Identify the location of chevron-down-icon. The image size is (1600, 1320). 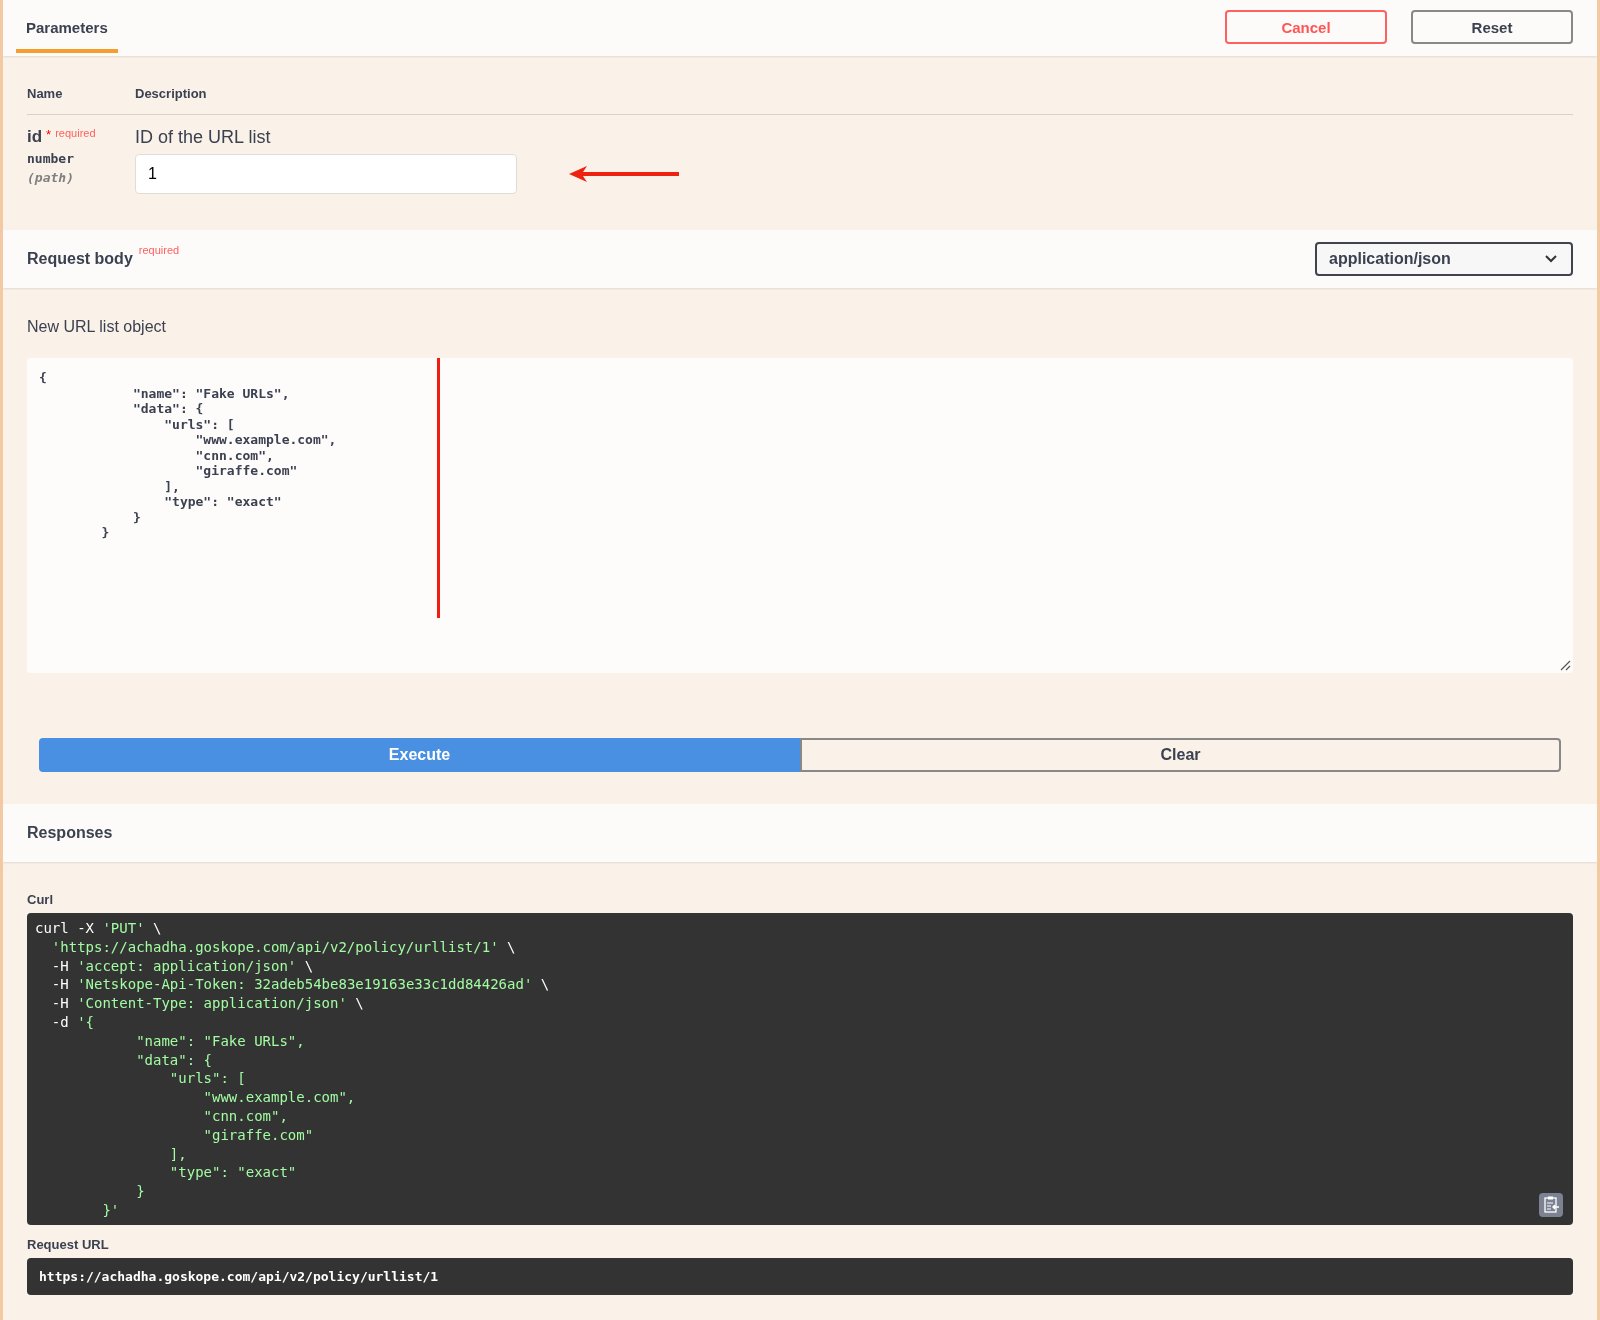
(1551, 259).